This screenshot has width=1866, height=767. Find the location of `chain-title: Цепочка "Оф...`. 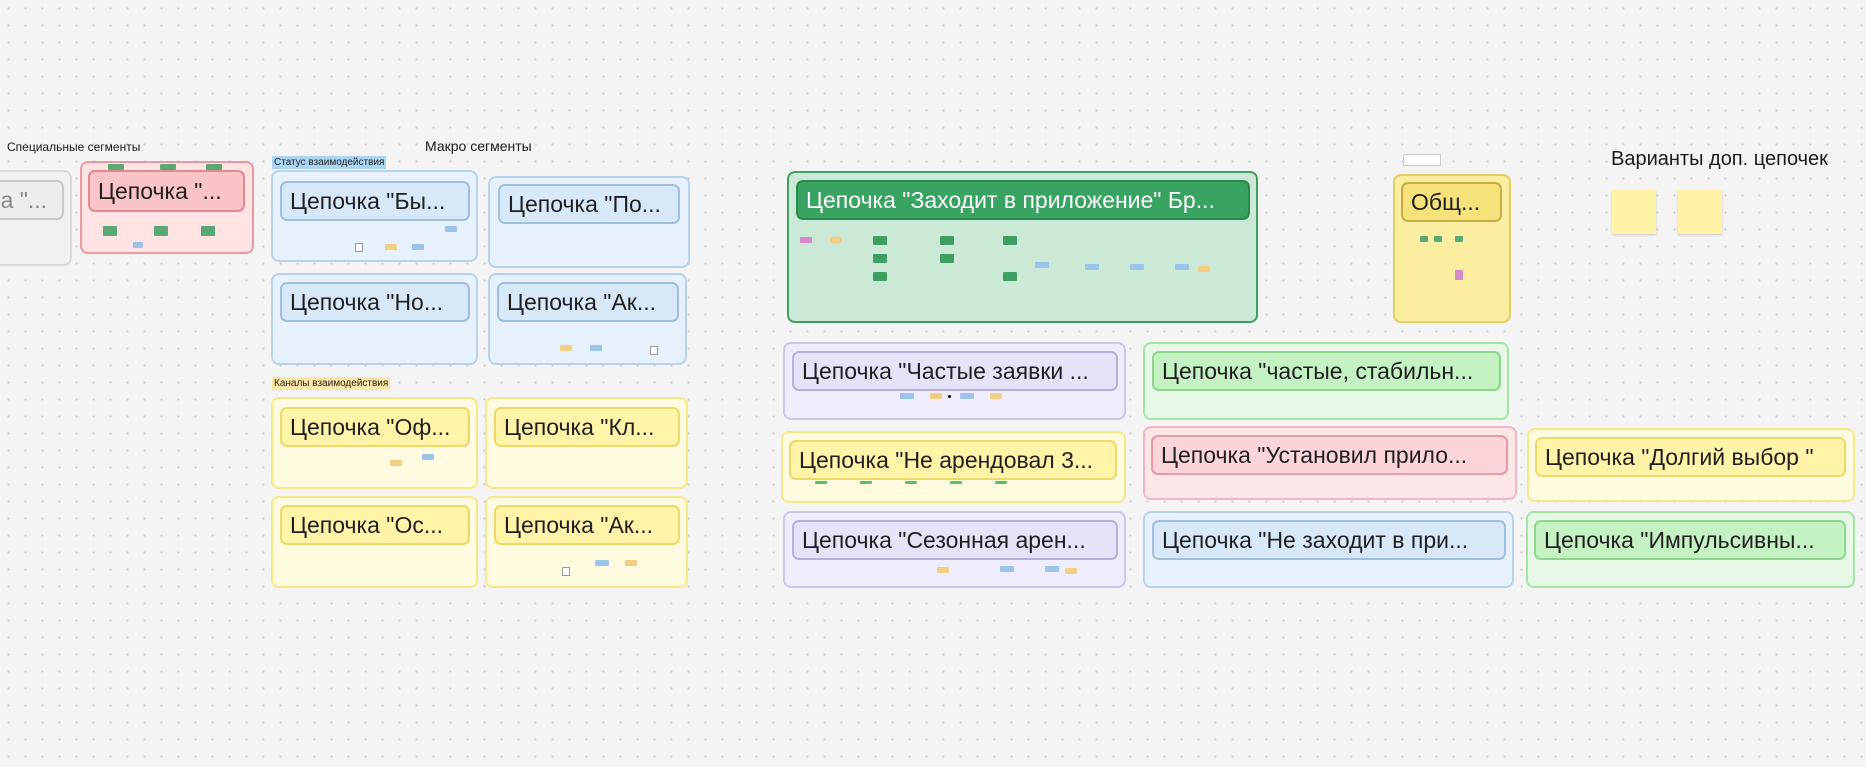

chain-title: Цепочка "Оф... is located at coordinates (375, 427).